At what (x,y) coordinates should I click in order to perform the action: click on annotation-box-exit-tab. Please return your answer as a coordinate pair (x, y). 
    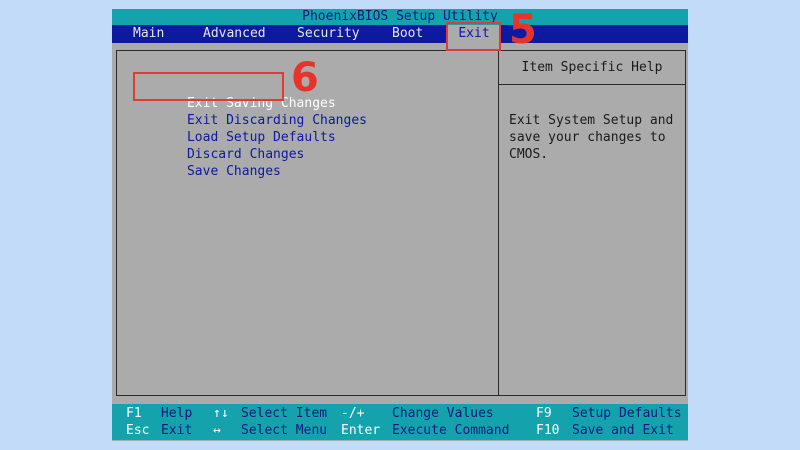
    Looking at the image, I should click on (473, 36).